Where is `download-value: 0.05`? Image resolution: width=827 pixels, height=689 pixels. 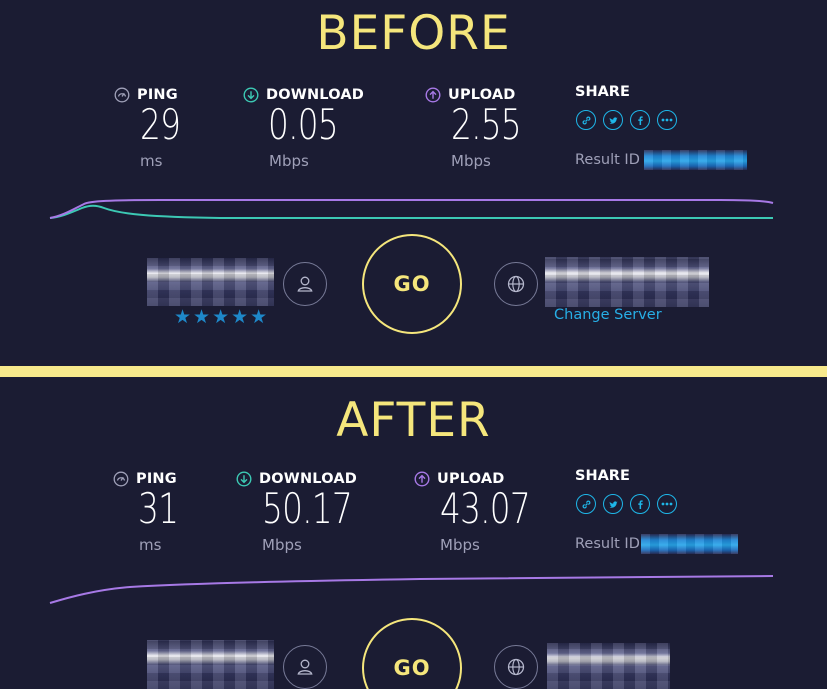 download-value: 0.05 is located at coordinates (303, 124).